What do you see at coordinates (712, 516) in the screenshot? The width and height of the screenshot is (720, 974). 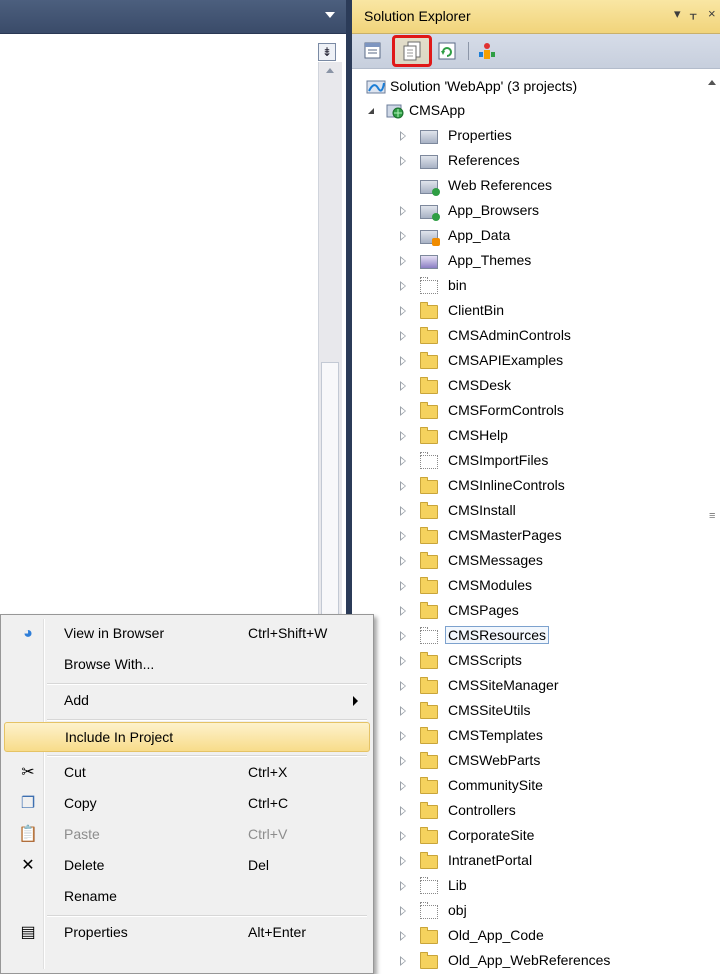 I see `scroll-grip-icon: ≡` at bounding box center [712, 516].